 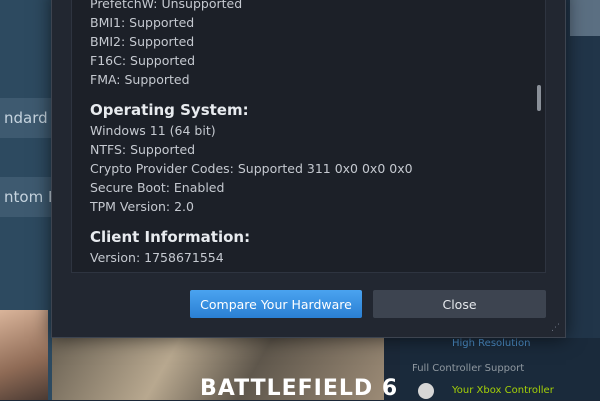 I want to click on section-title-client-information: Client Information:, so click(x=170, y=237).